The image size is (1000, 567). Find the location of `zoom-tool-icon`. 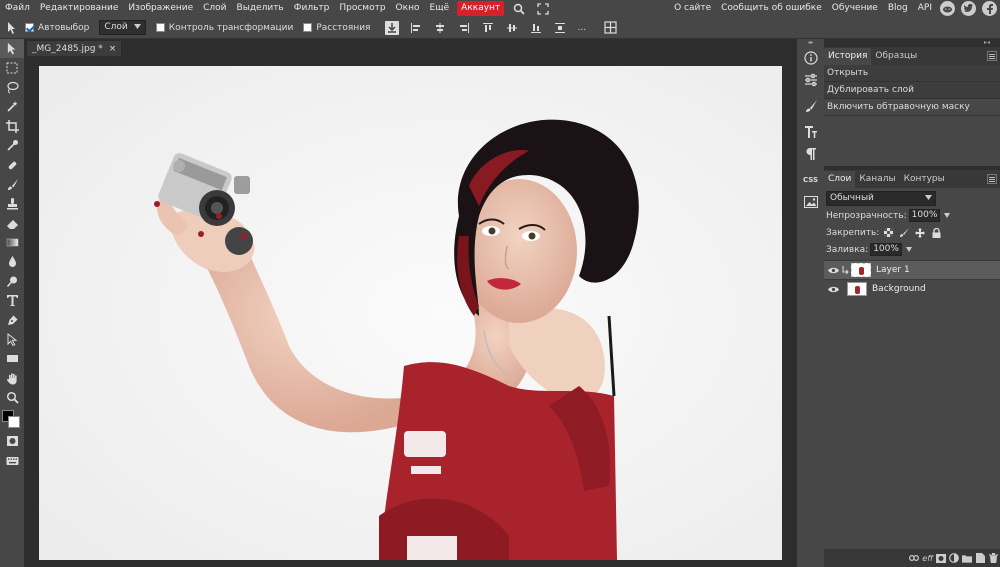

zoom-tool-icon is located at coordinates (12, 397).